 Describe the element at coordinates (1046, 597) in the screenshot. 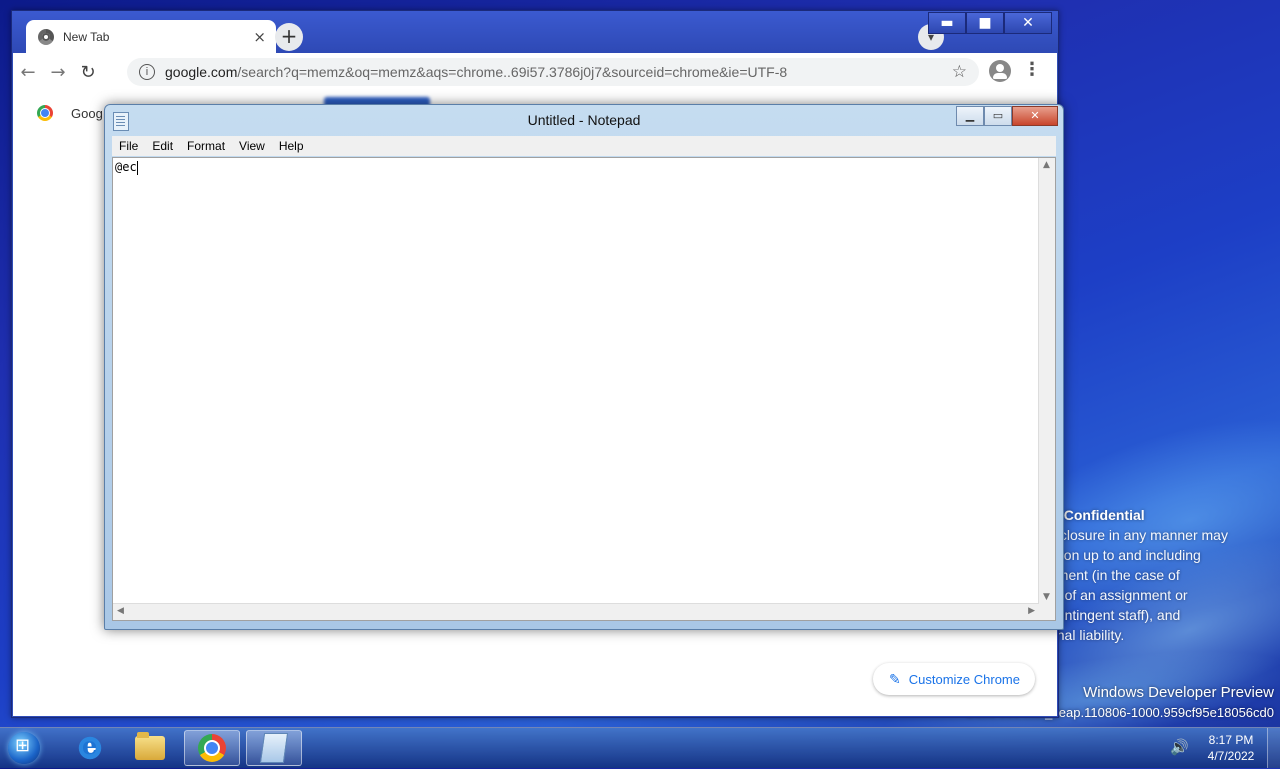

I see `scroll-down-icon: ▼` at that location.